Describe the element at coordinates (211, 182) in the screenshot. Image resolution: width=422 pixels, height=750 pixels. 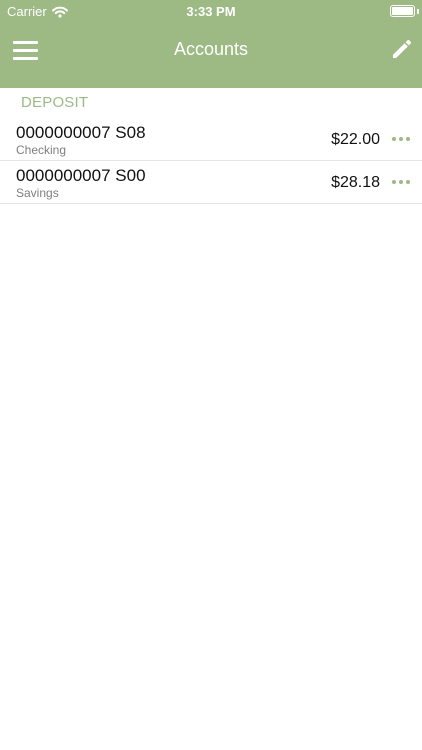
I see `account-row: 0000000007 S00 Savings $28.18` at that location.